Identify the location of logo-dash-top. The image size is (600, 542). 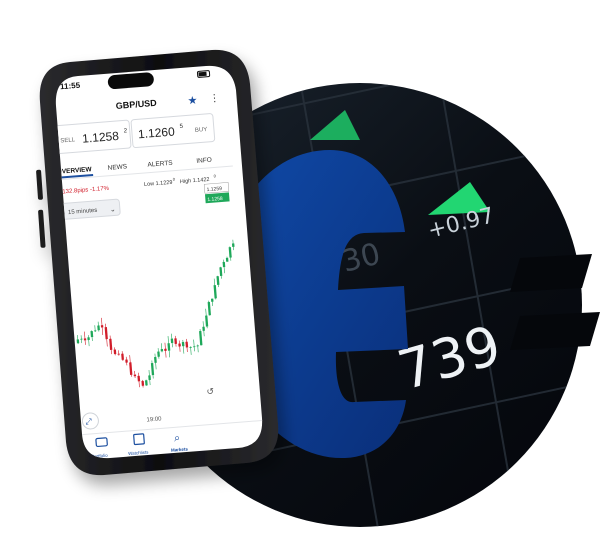
(551, 273).